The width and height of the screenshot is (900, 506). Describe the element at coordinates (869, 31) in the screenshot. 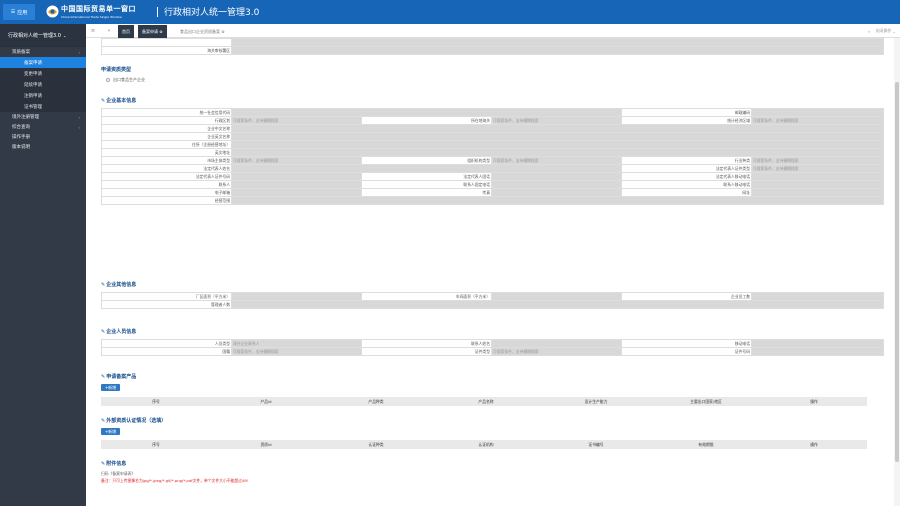

I see `double-chevron-right-icon: »` at that location.